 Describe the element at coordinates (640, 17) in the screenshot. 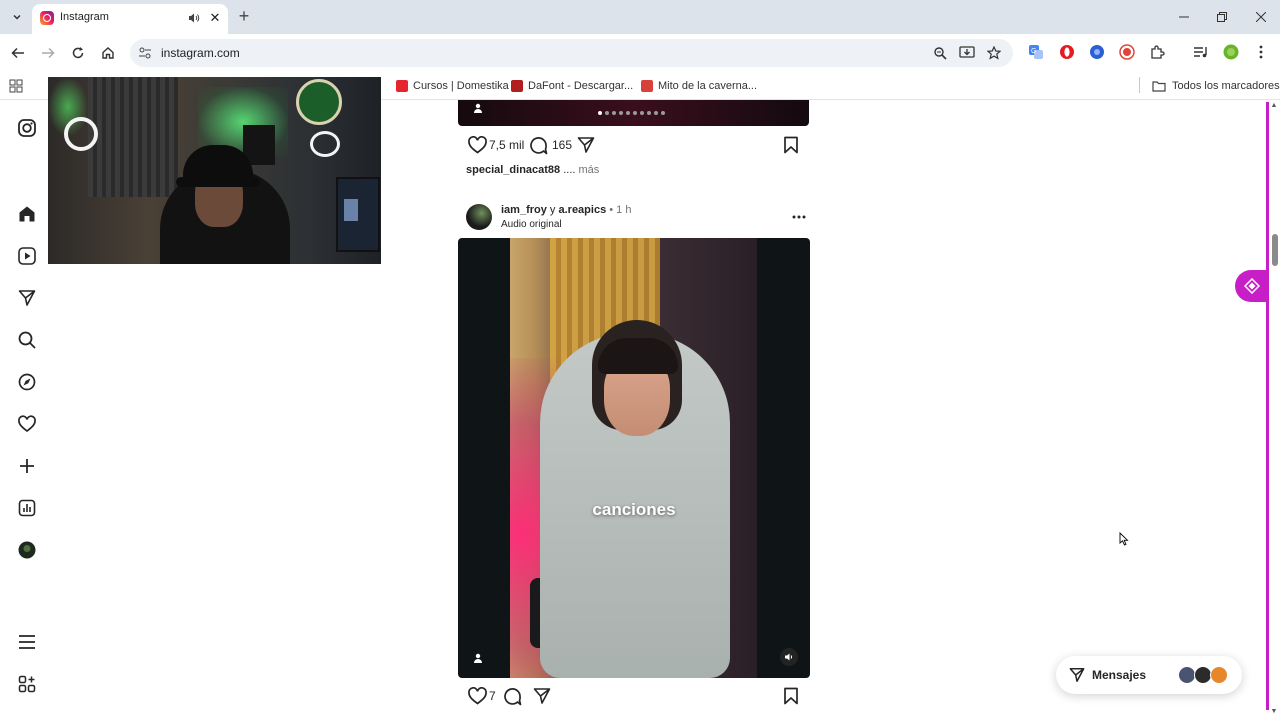

I see `tab-strip: Instagram ✕ +` at that location.